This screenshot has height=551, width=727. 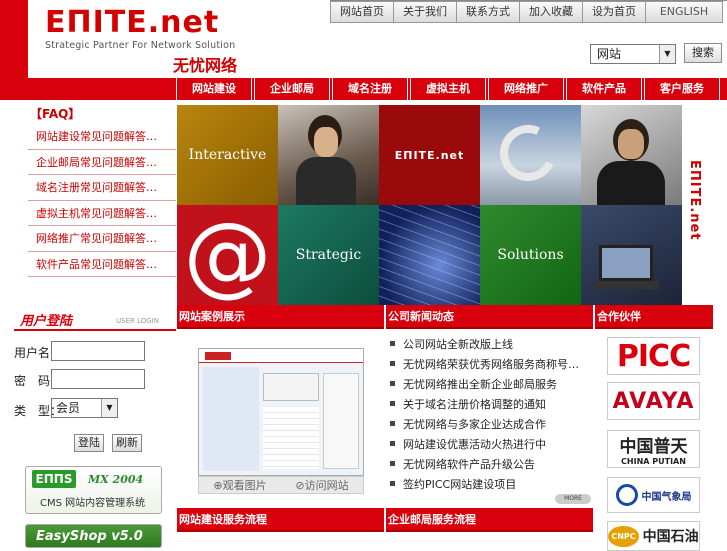 I want to click on cms-desc: CMS 网站内容管理系统, so click(x=93, y=503).